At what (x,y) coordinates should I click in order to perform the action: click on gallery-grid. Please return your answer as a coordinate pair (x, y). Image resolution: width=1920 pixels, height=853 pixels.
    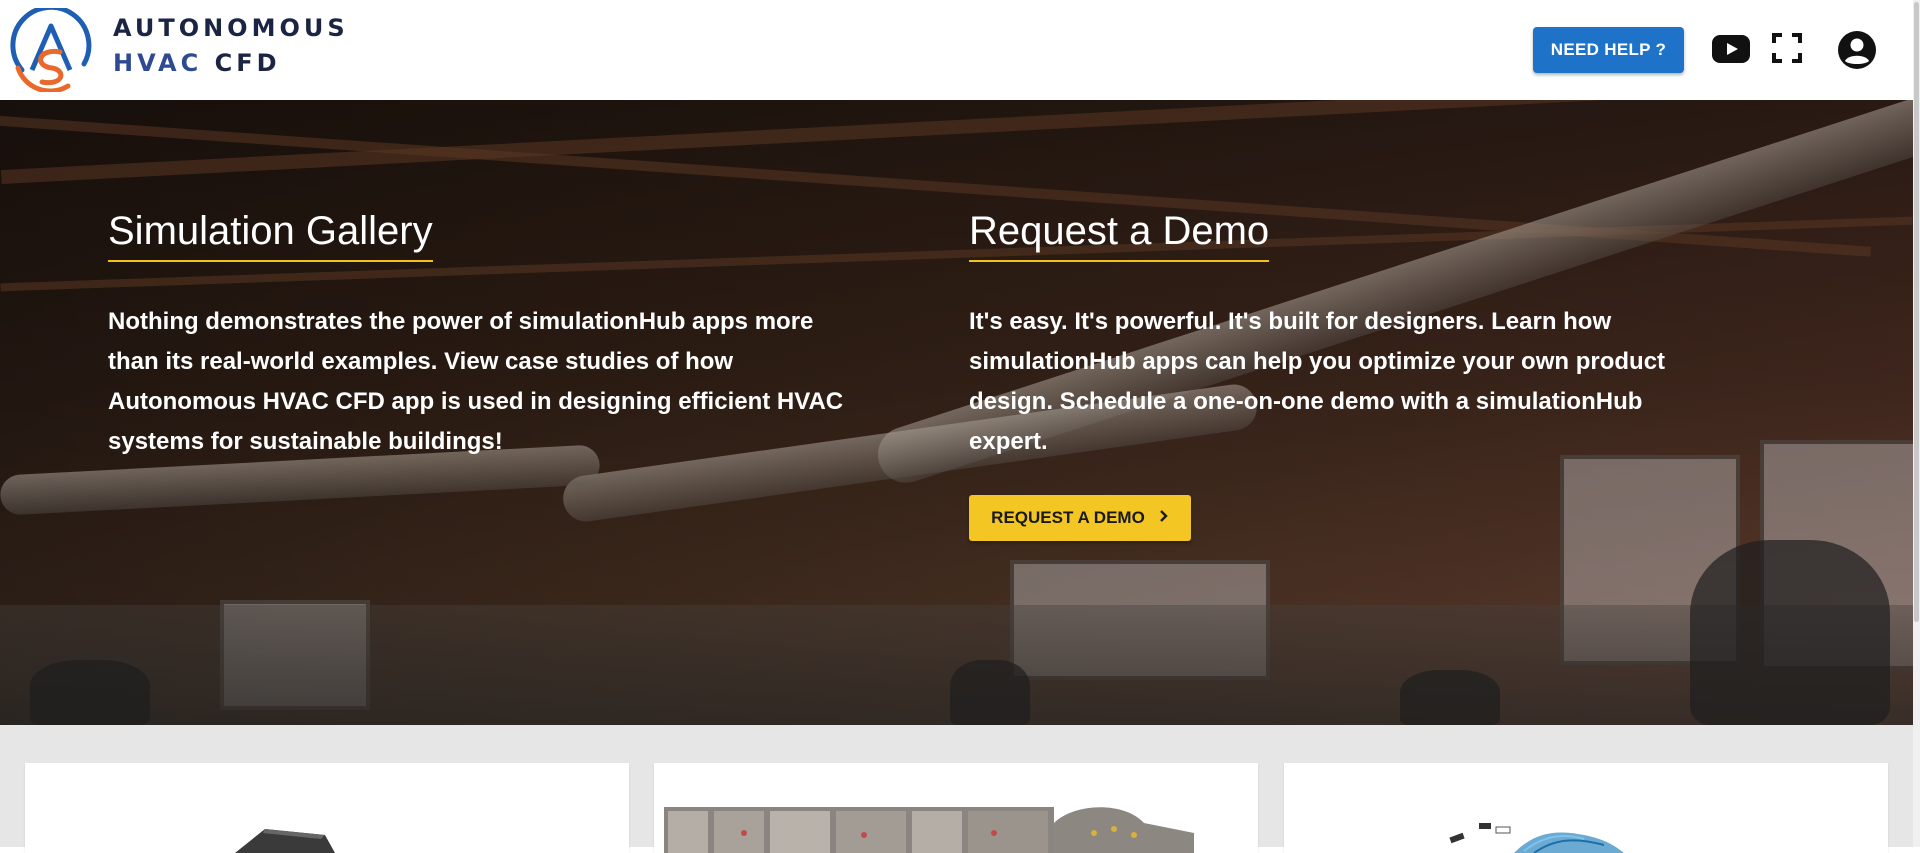
    Looking at the image, I should click on (956, 789).